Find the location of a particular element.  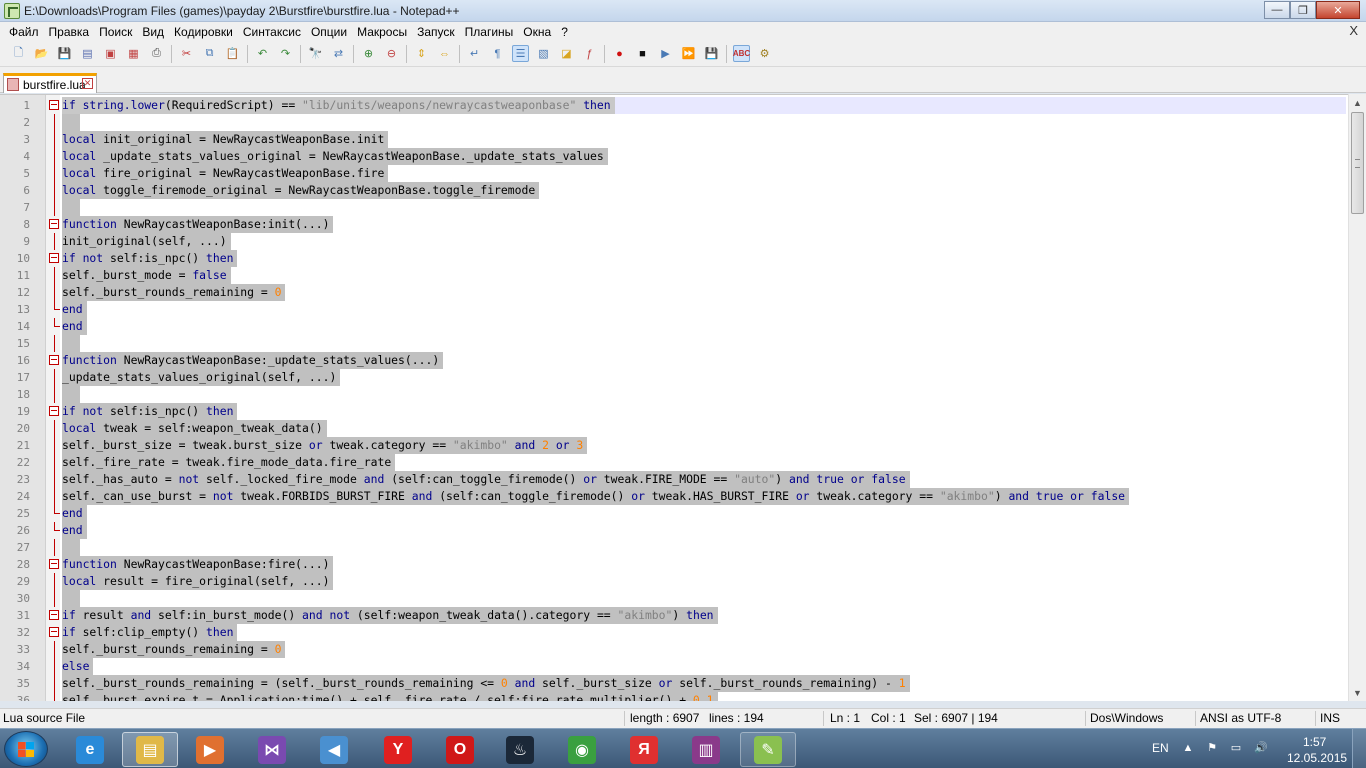

code-line: 15 is located at coordinates (673, 343).